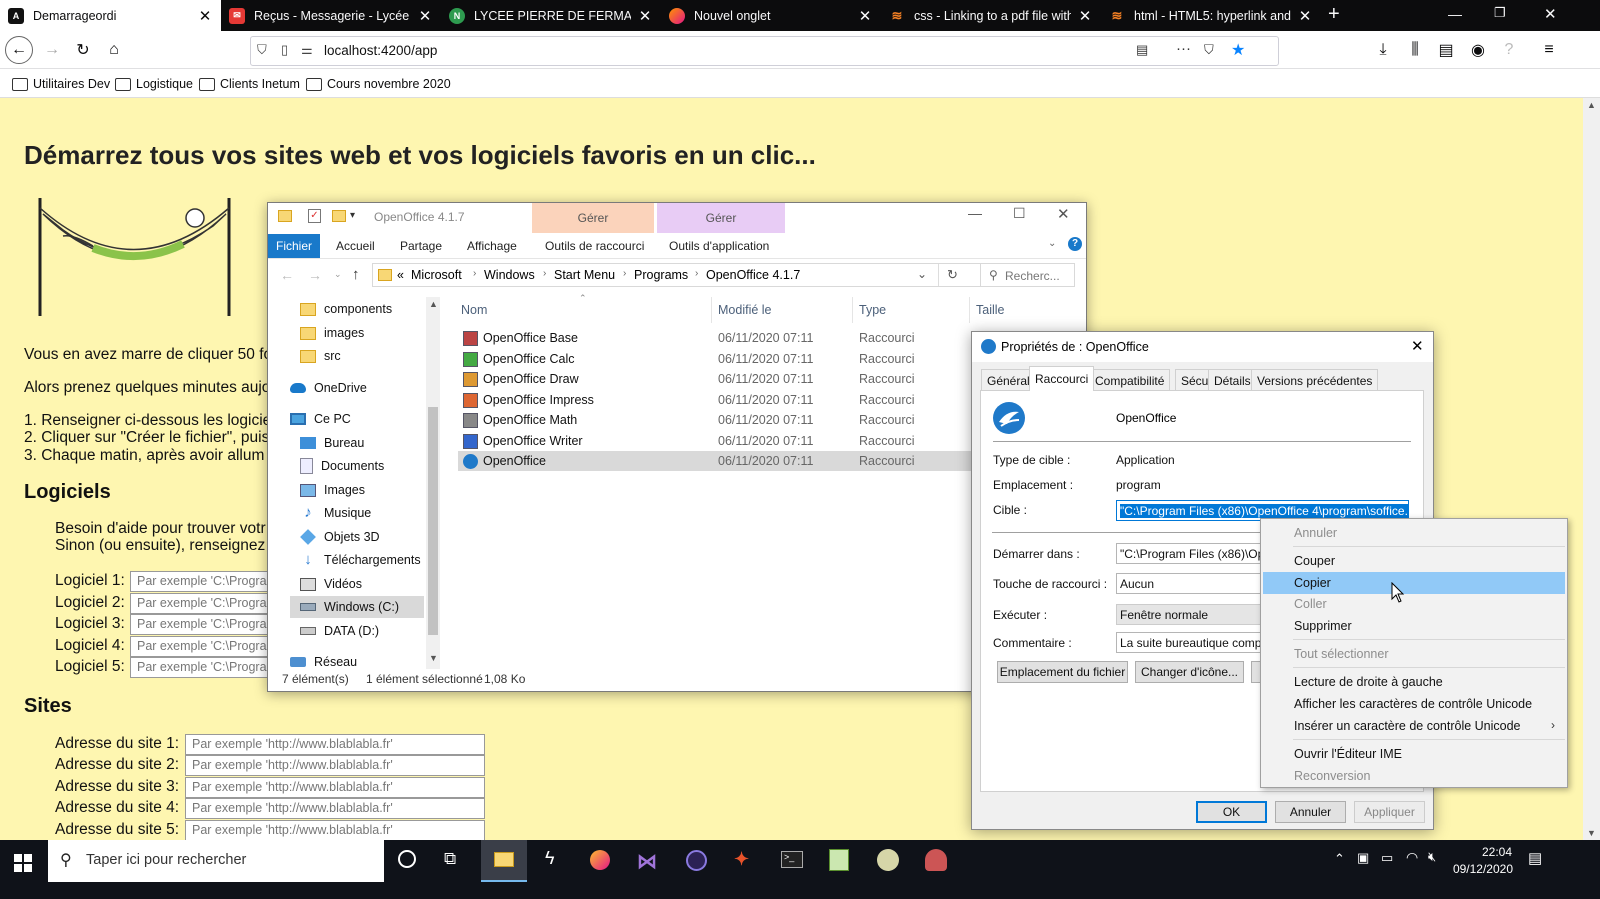 Image resolution: width=1600 pixels, height=899 pixels. Describe the element at coordinates (338, 274) in the screenshot. I see `recent-dropdown-icon: ⌄` at that location.